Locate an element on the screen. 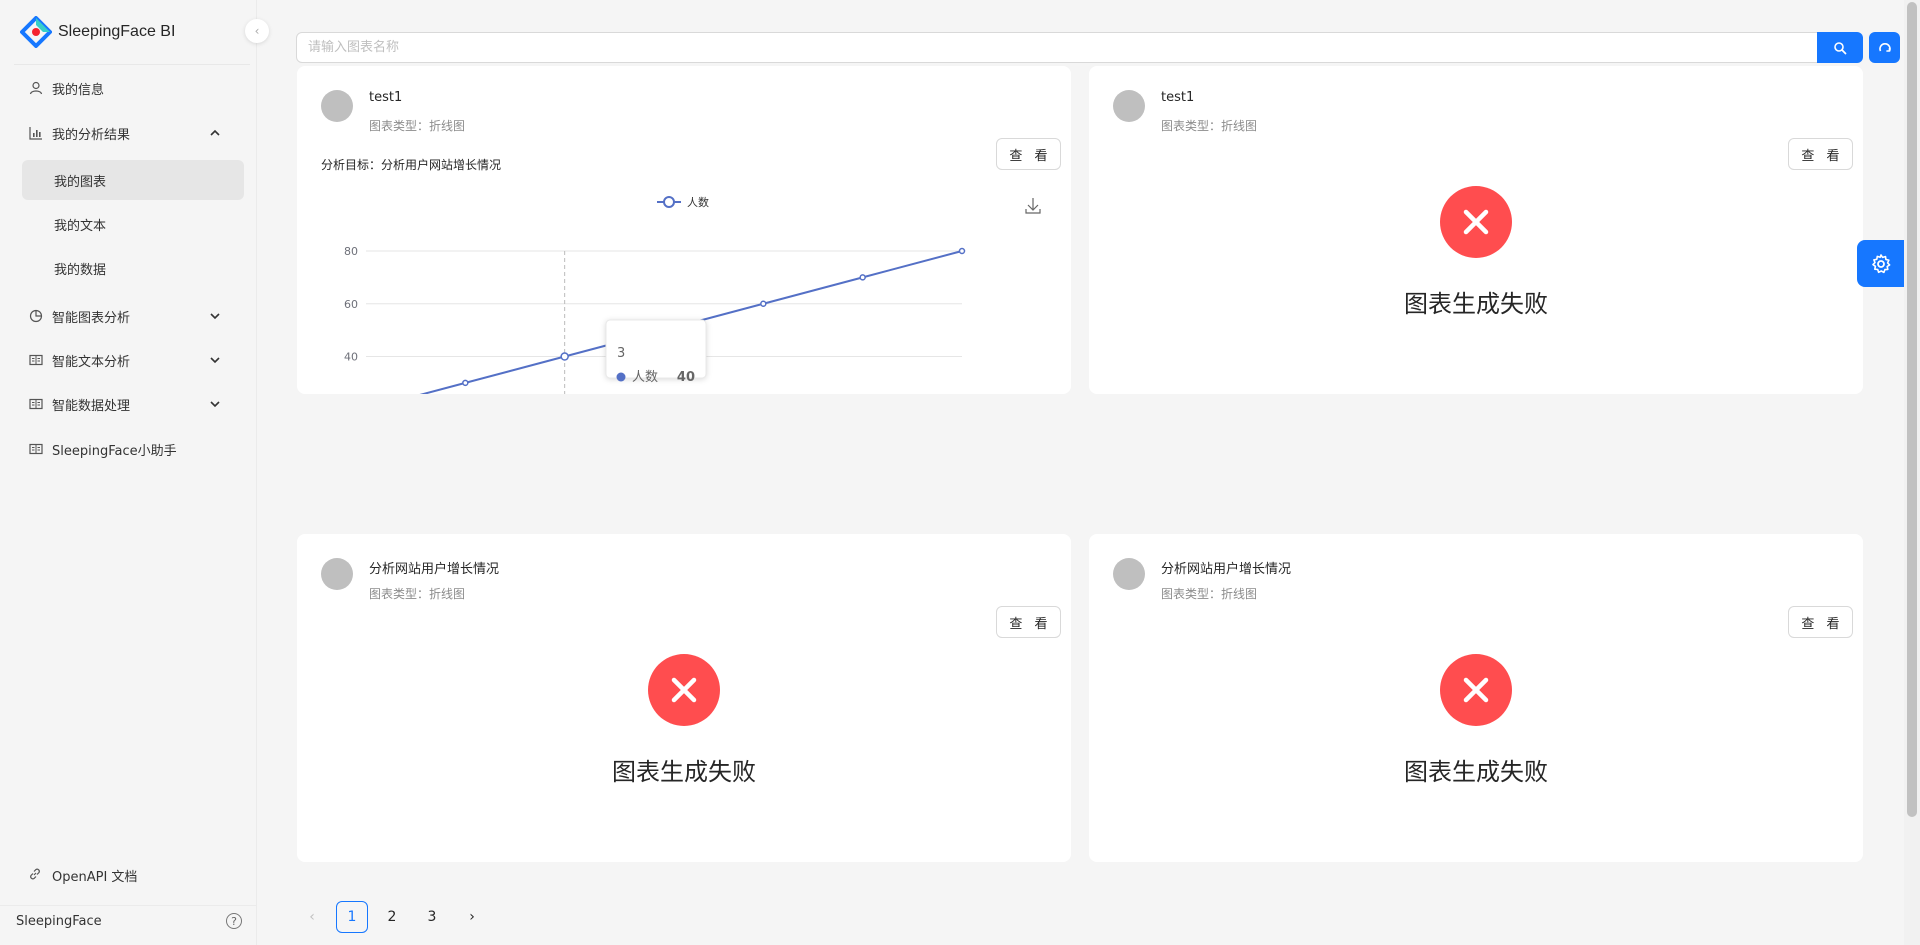 Image resolution: width=1920 pixels, height=945 pixels. redo-icon is located at coordinates (1884, 47).